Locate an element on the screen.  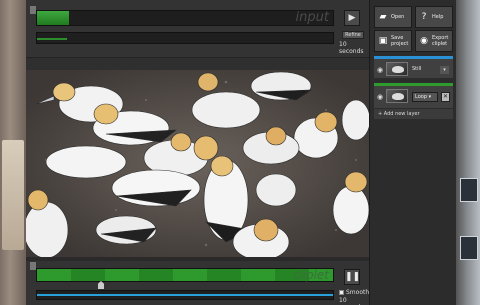
background-post is located at coordinates (13, 195).